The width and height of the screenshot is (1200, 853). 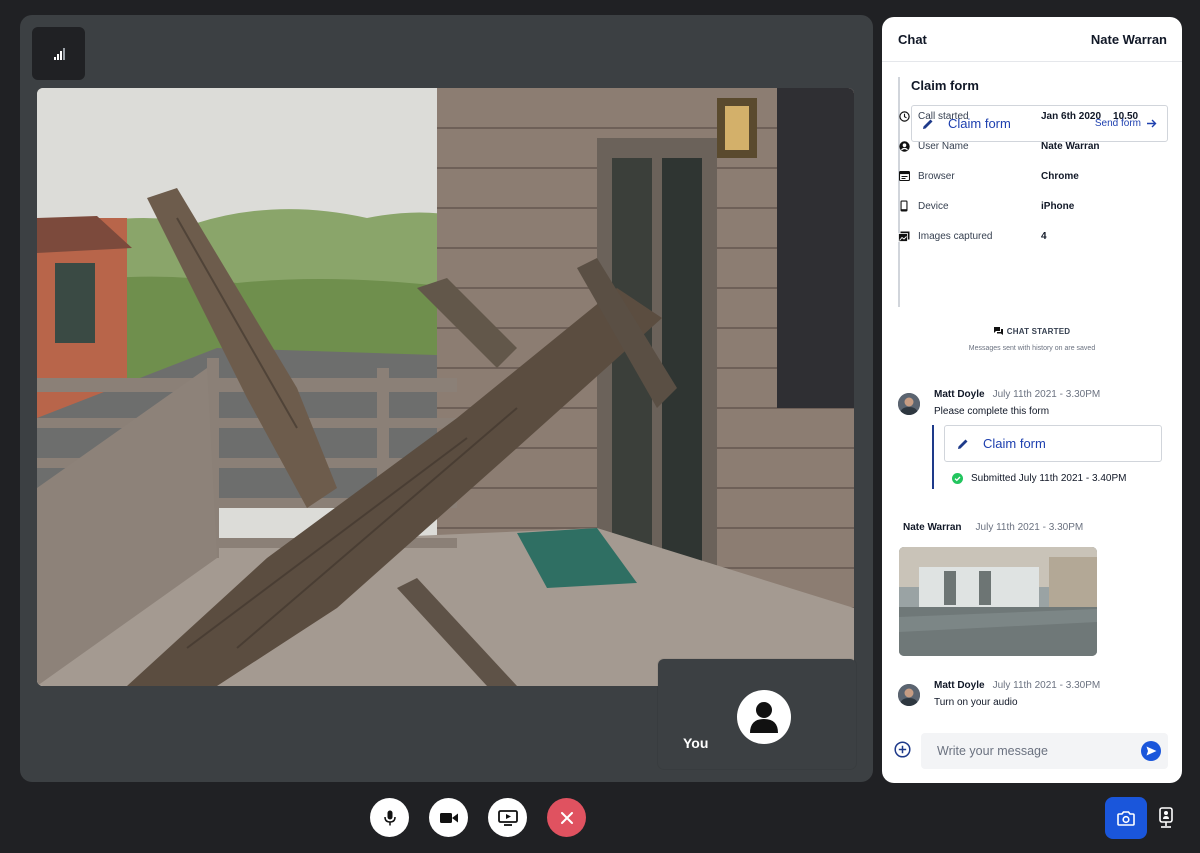 I want to click on submitted-text: Submitted July 11th 2021 - 3.40PM, so click(x=1049, y=478).